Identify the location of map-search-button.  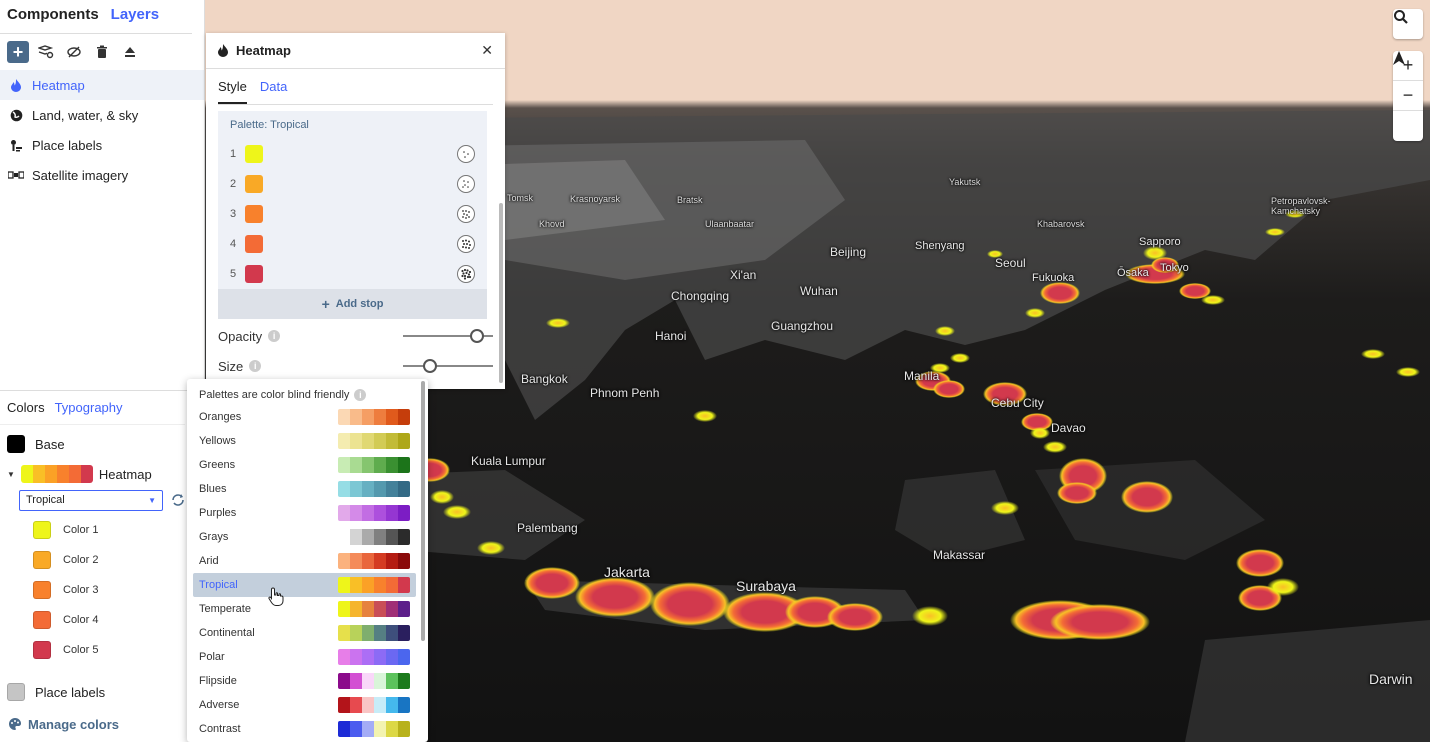
(1408, 24).